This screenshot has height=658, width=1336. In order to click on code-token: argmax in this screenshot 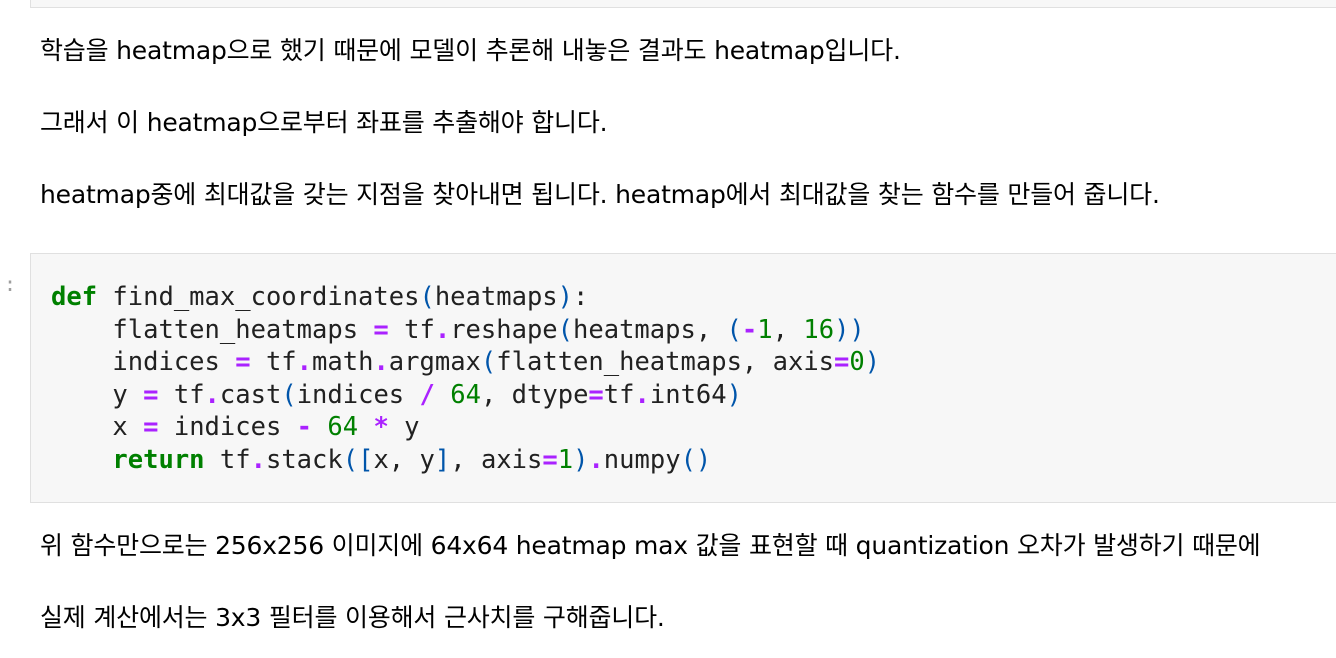, I will do `click(434, 362)`.